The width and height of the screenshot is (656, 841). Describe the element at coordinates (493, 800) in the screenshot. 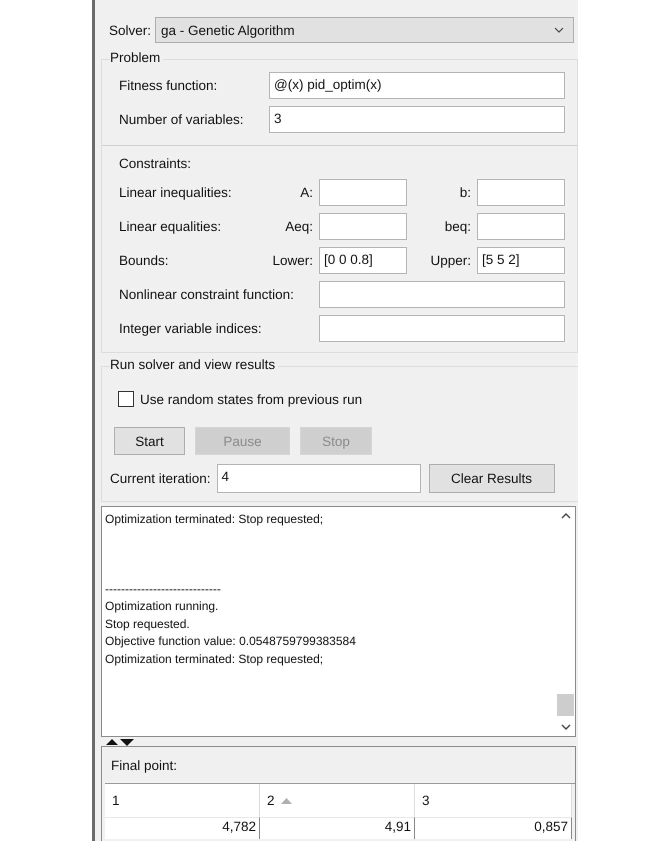

I see `column-header: 3` at that location.